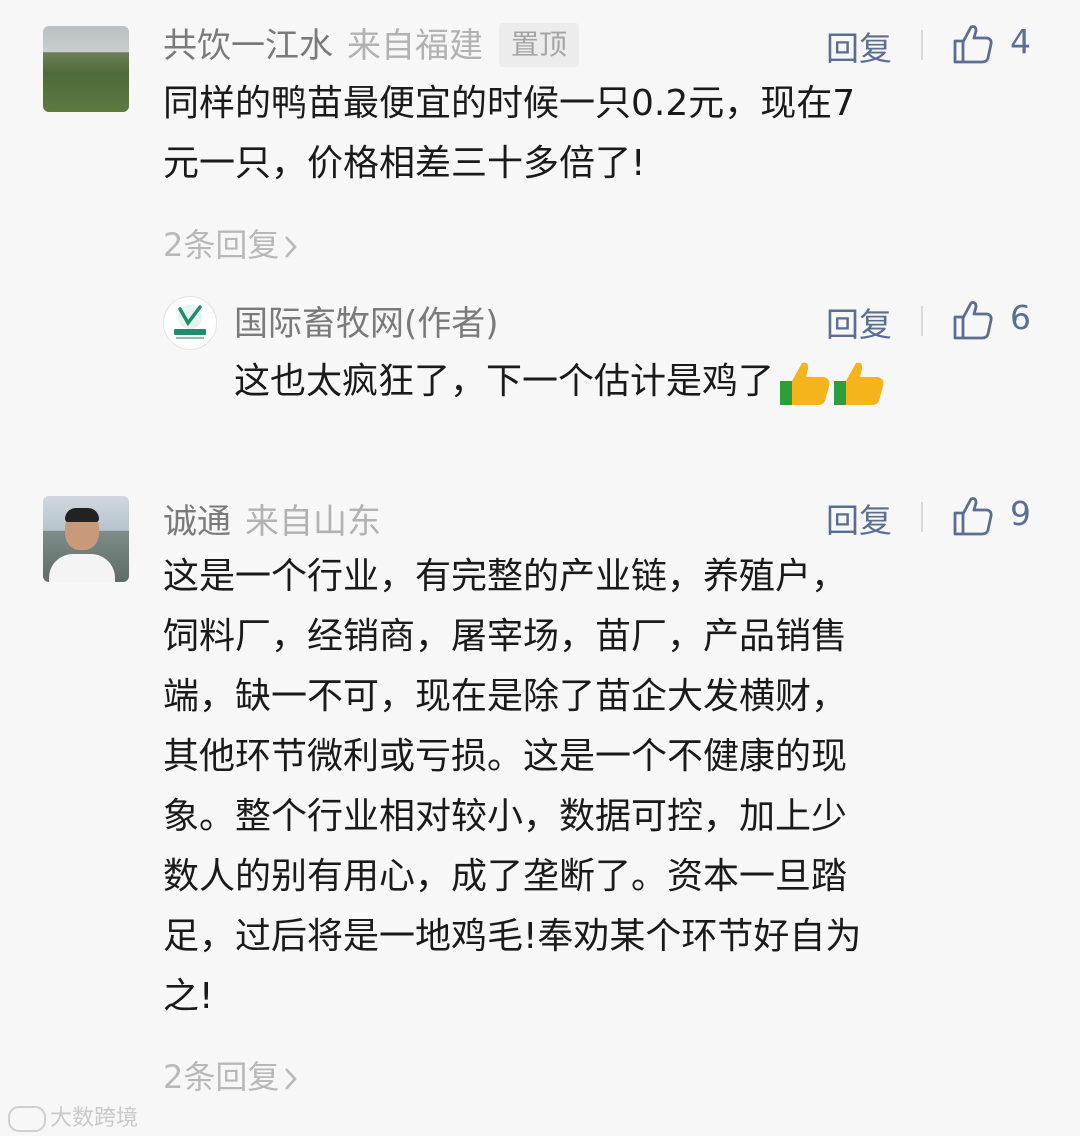 Image resolution: width=1080 pixels, height=1136 pixels. What do you see at coordinates (188, 996) in the screenshot?
I see `text-line: 之!` at bounding box center [188, 996].